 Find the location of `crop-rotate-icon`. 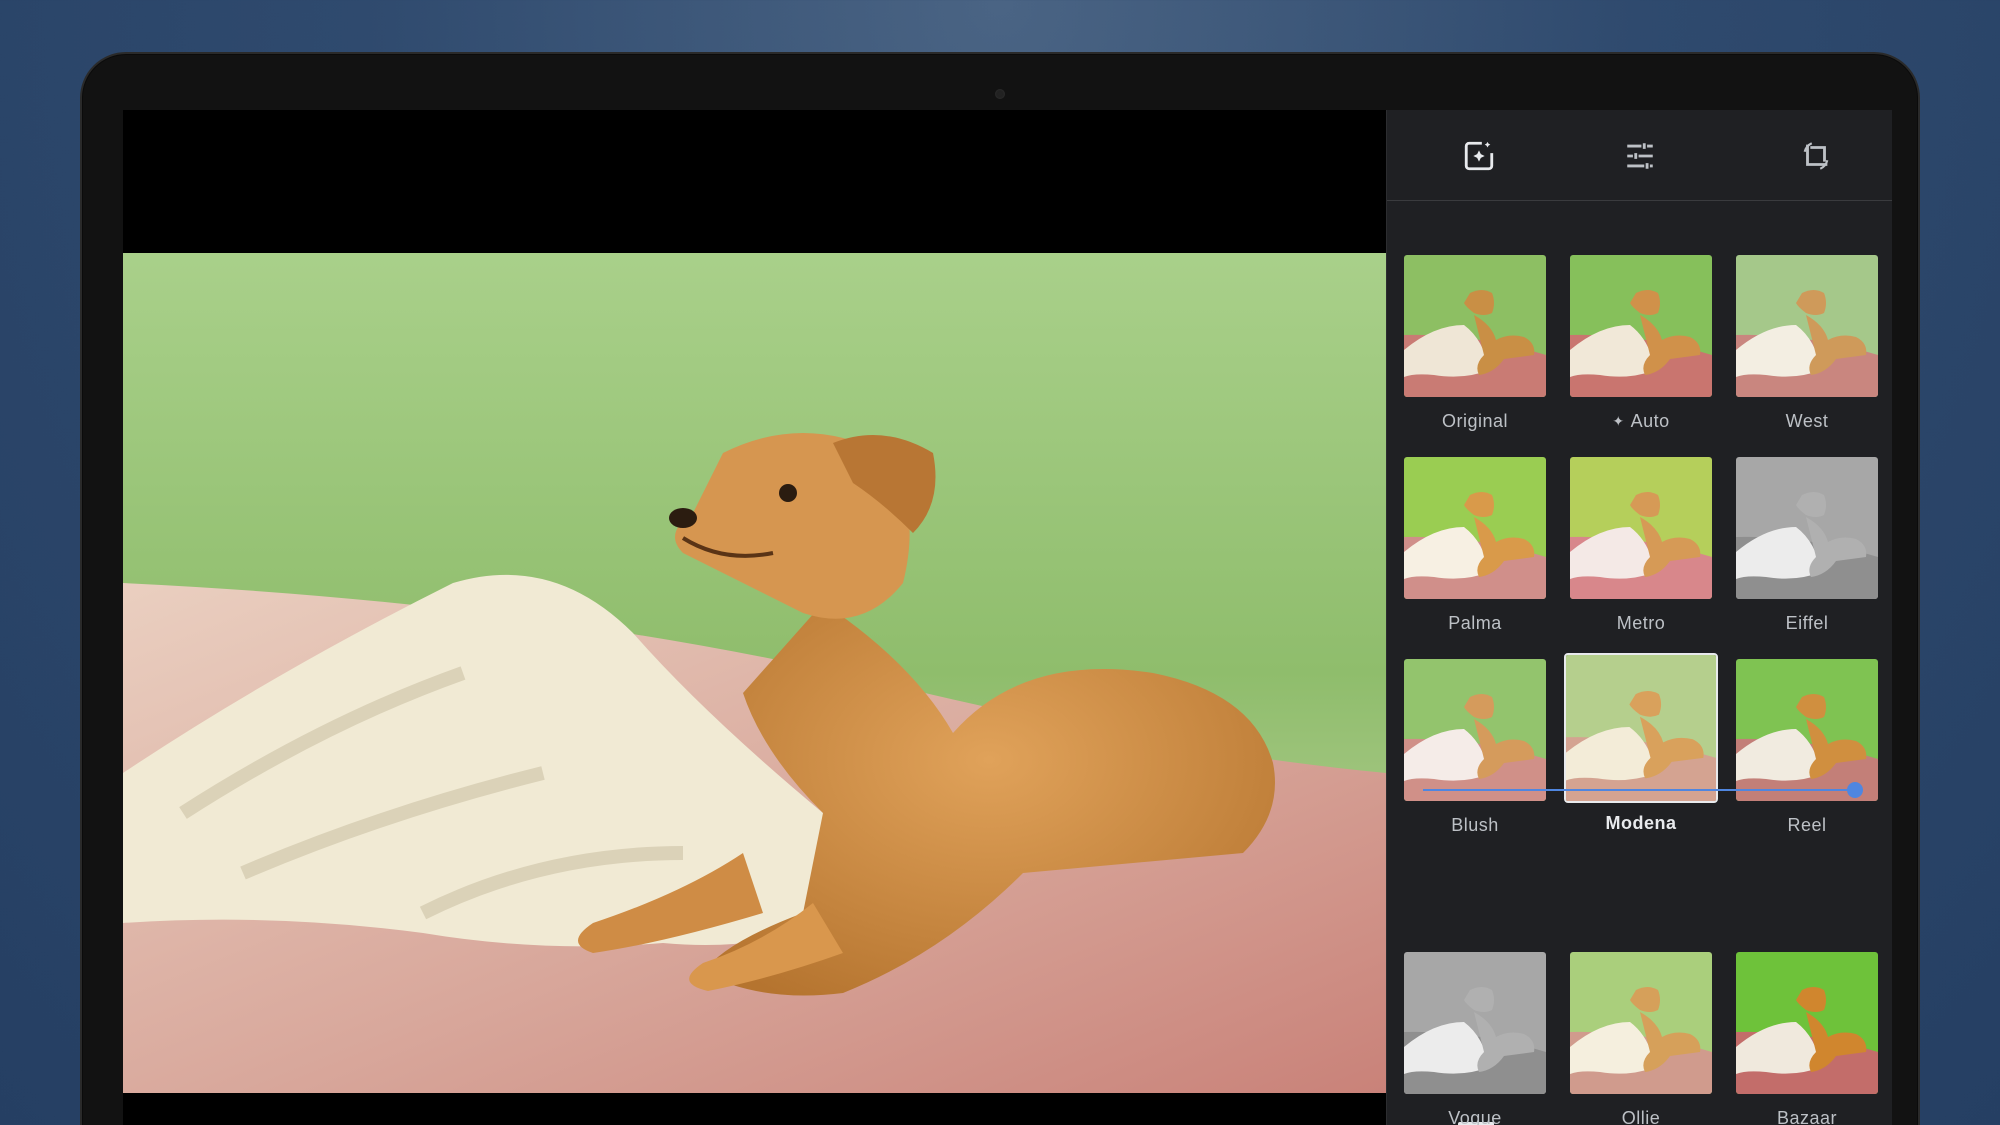

crop-rotate-icon is located at coordinates (1816, 155).